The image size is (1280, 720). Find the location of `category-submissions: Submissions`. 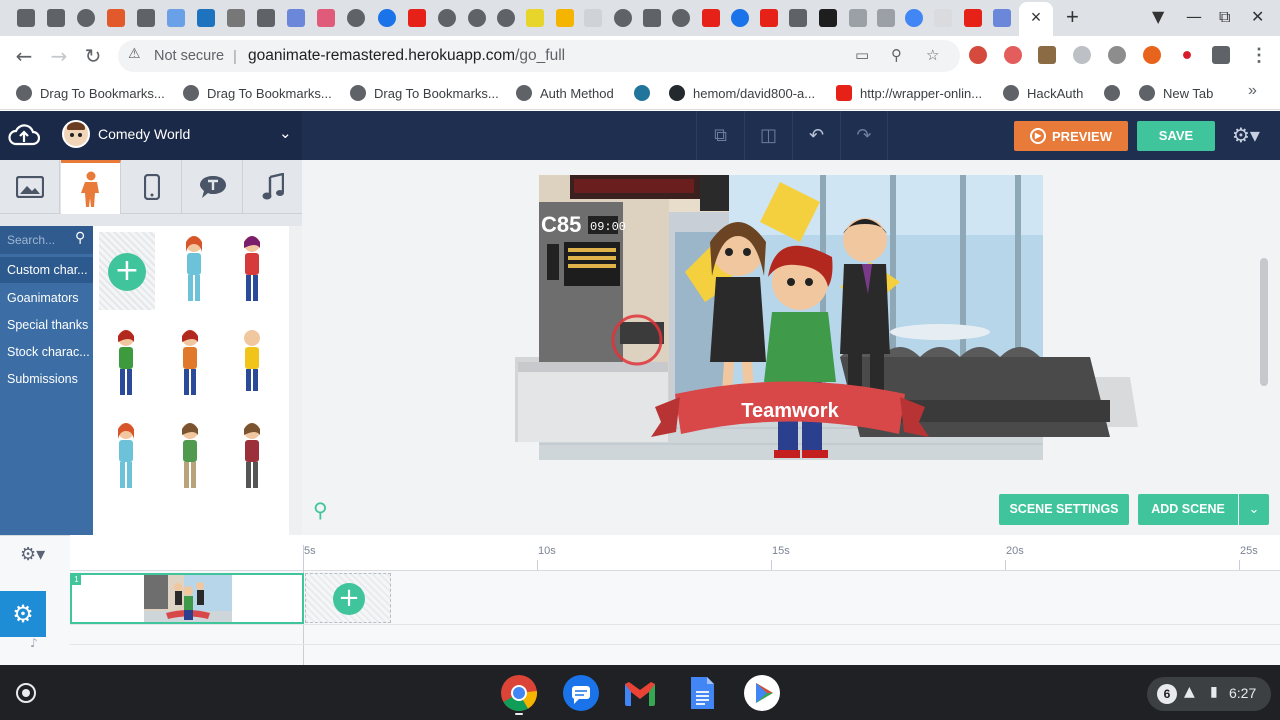

category-submissions: Submissions is located at coordinates (48, 379).